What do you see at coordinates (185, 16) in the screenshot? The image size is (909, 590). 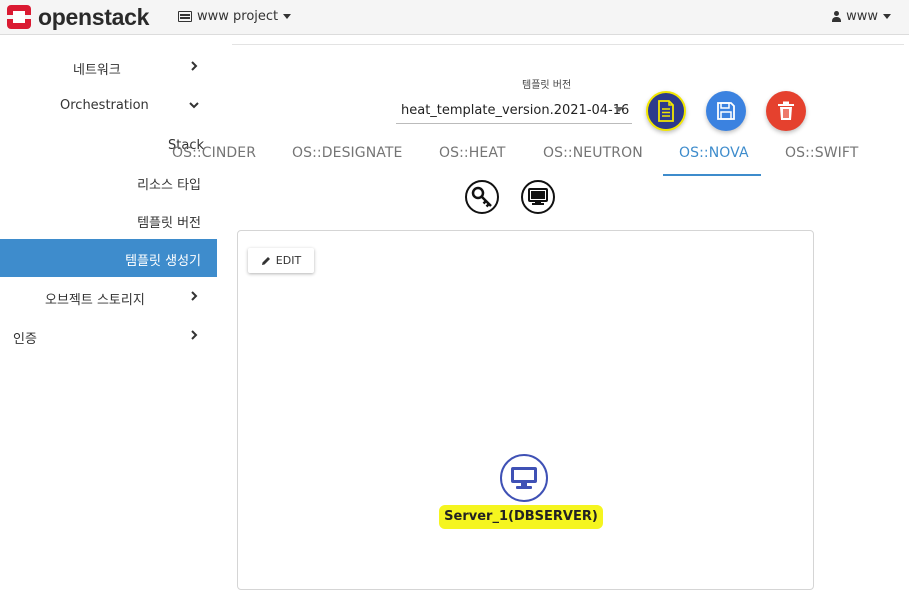 I see `project-icon` at bounding box center [185, 16].